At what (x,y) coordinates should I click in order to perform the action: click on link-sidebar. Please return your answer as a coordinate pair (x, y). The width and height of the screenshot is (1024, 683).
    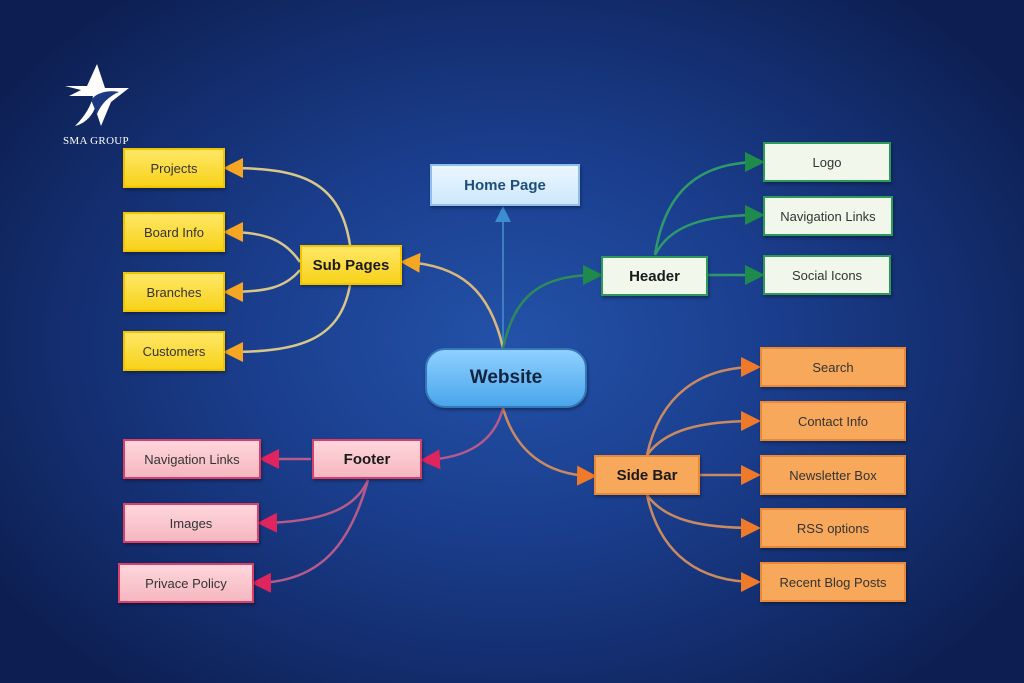
    Looking at the image, I should click on (549, 446).